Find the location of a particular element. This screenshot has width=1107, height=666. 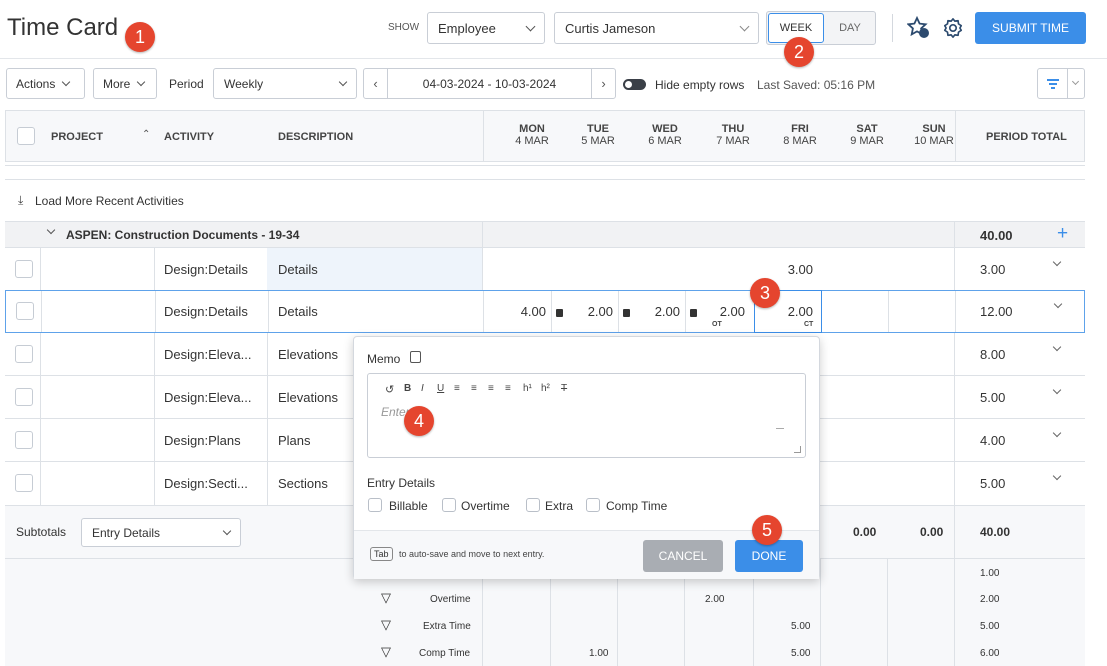

day-header-sat: SAT 9 MAR is located at coordinates (867, 135).